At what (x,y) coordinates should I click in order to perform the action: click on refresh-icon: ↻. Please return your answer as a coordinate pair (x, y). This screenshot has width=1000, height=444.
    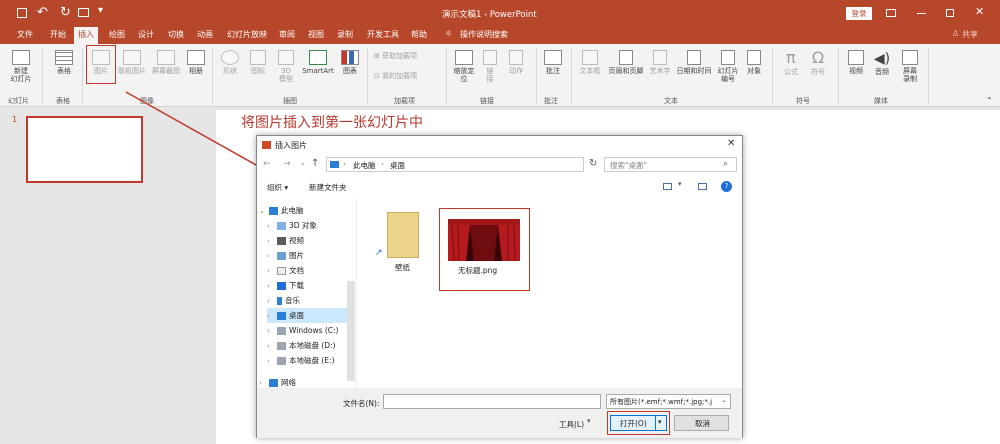
    Looking at the image, I should click on (593, 163).